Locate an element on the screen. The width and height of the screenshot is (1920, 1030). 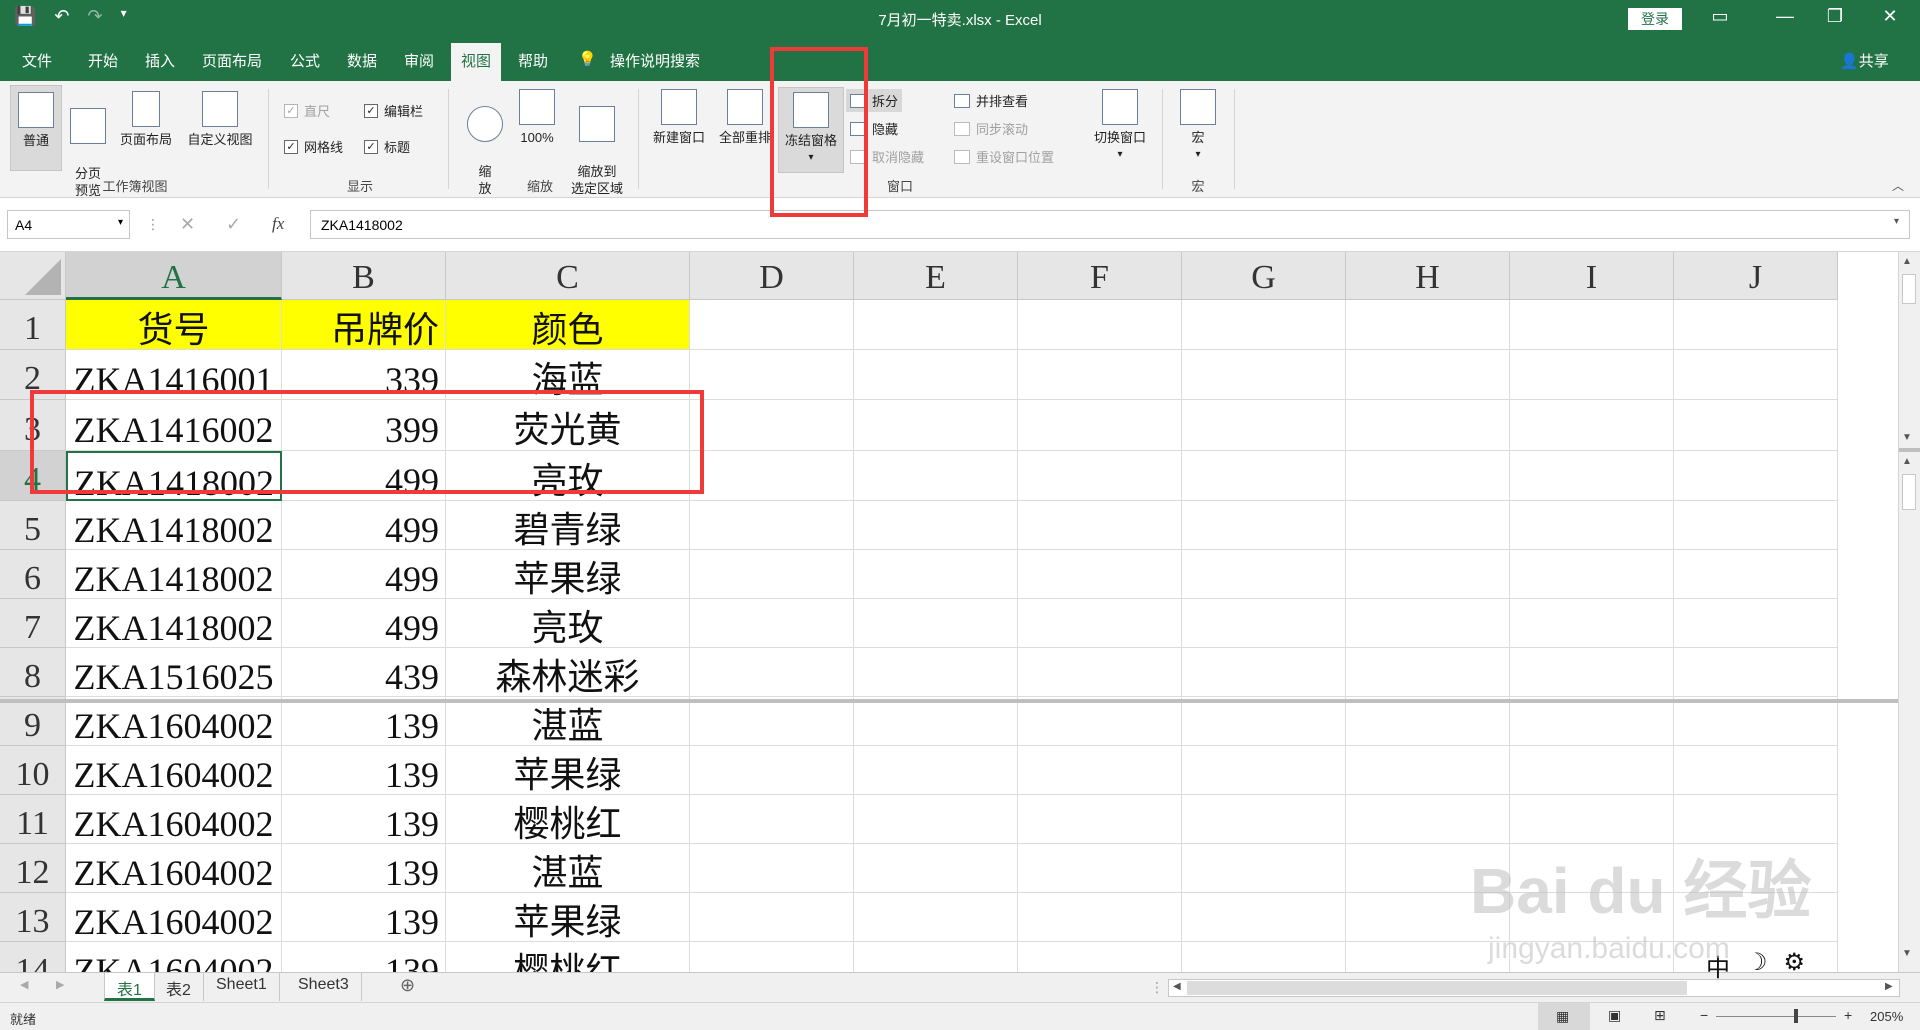
name-box: A4 ▾ is located at coordinates (68, 224).